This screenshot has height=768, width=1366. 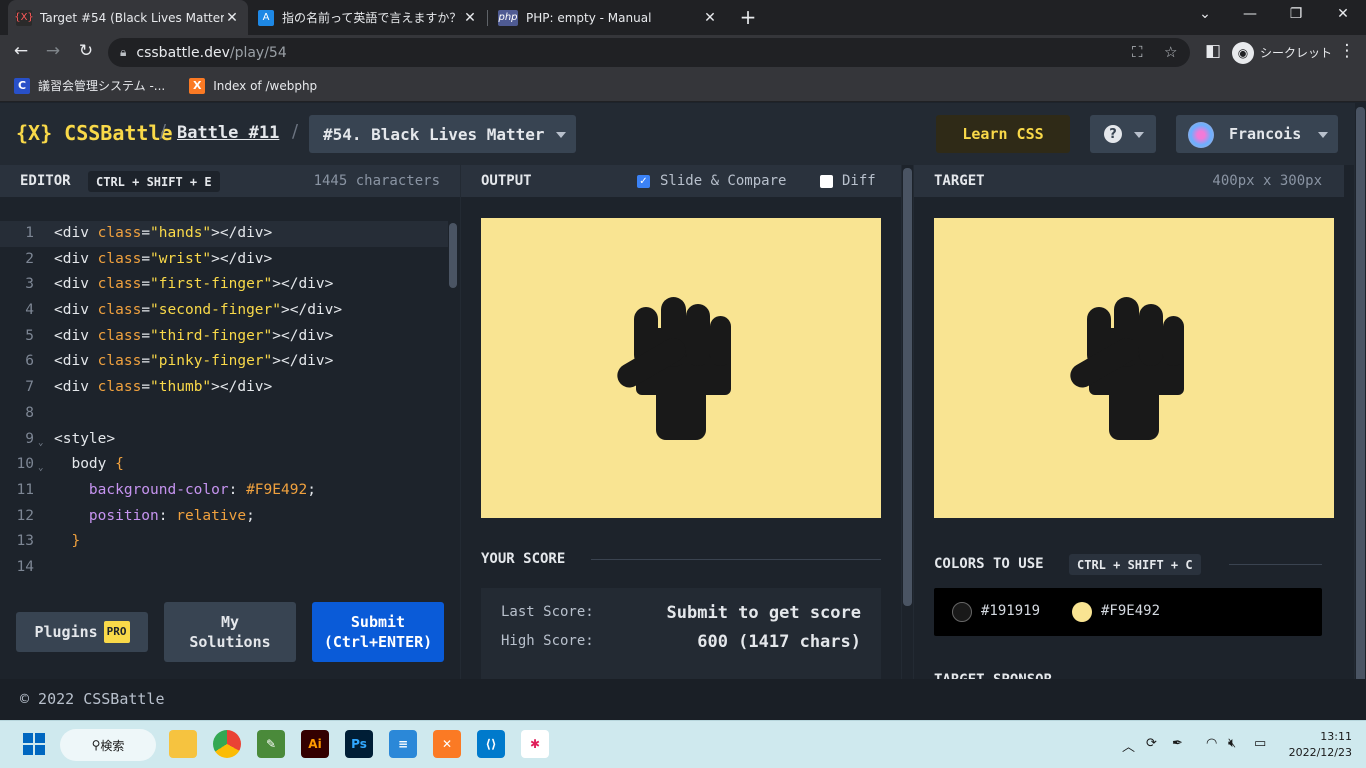 I want to click on slack-icon: ✱, so click(x=535, y=744).